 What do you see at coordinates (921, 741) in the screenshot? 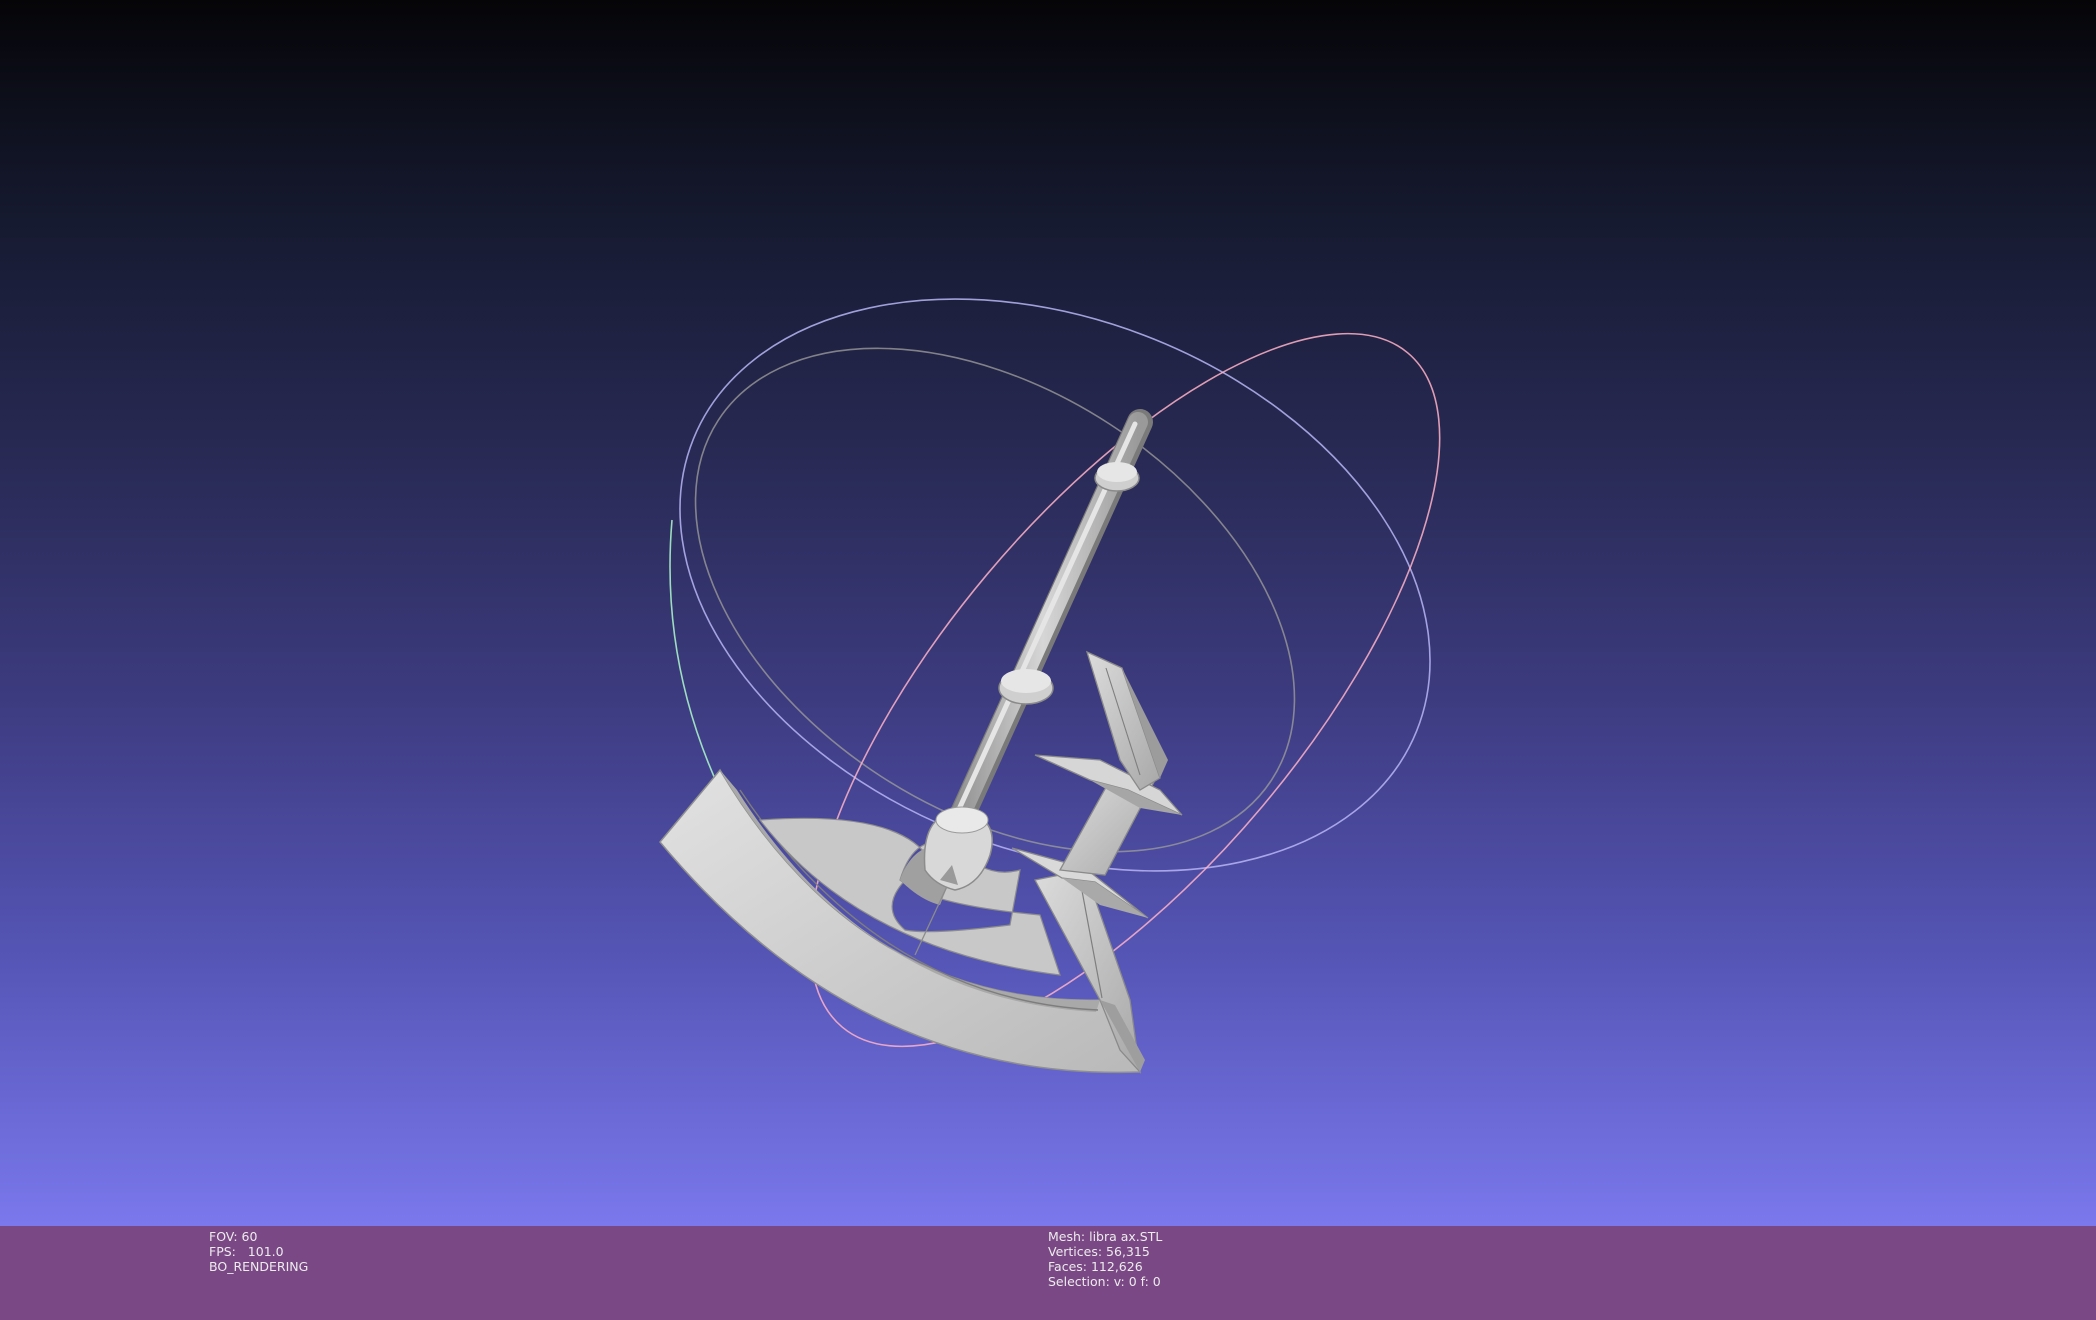
I see `axe-mesh` at bounding box center [921, 741].